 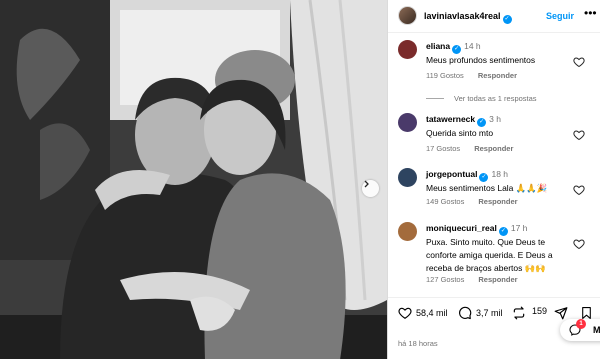 What do you see at coordinates (445, 279) in the screenshot?
I see `comment-likes: 127 Gostos` at bounding box center [445, 279].